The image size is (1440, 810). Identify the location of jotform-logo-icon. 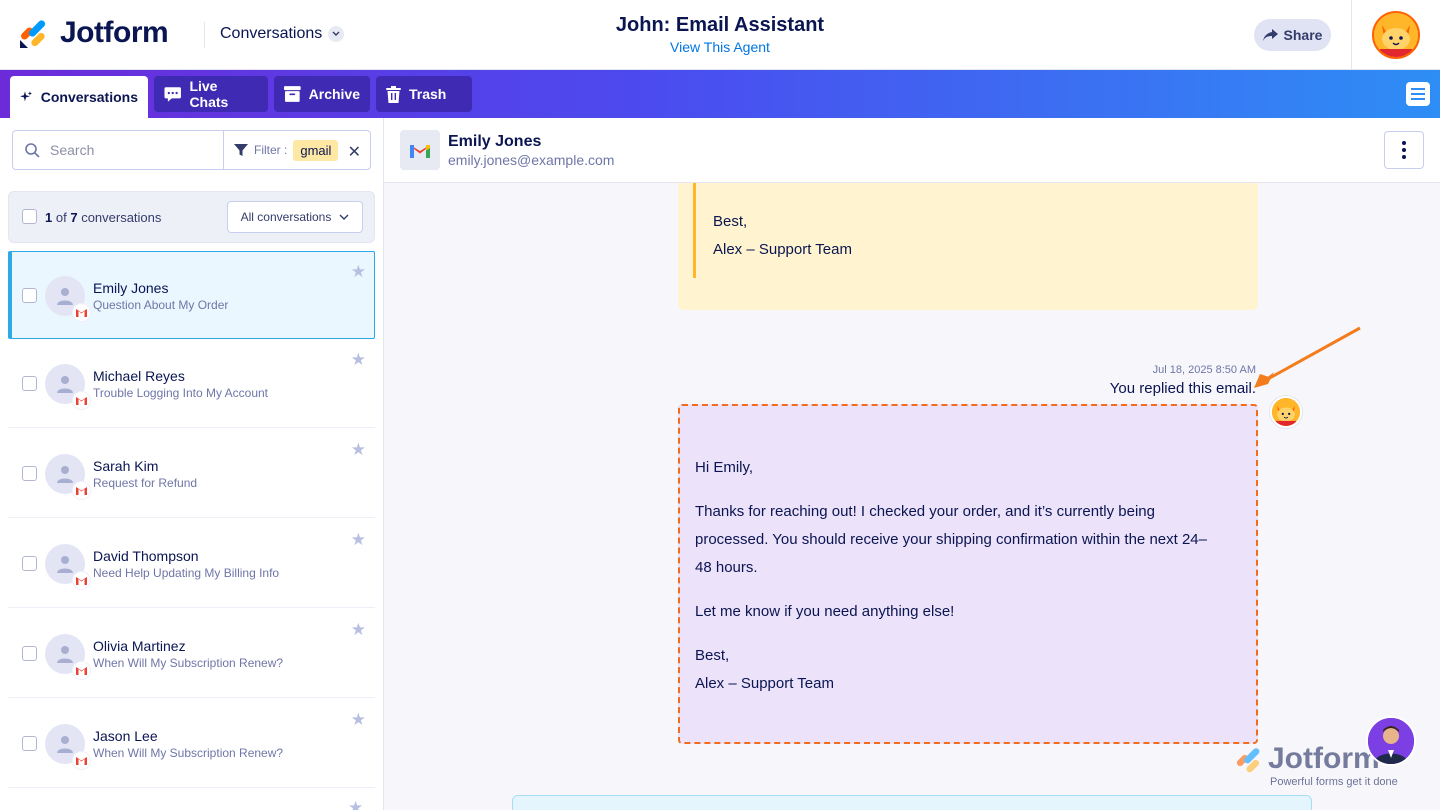
(33, 34).